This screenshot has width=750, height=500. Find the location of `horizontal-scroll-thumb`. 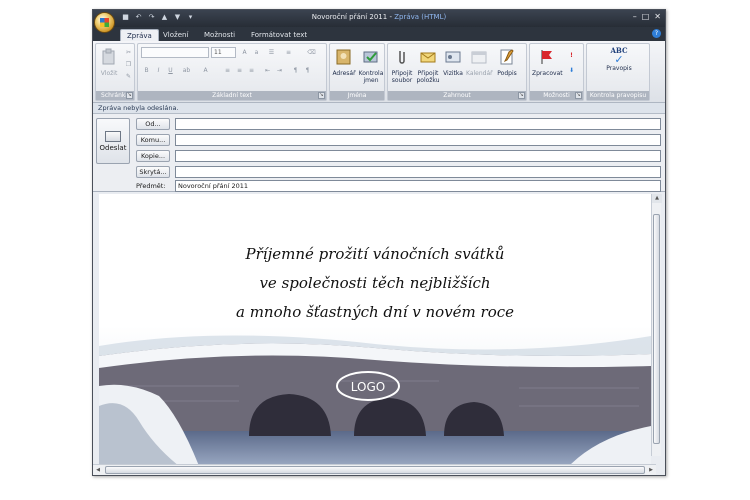

horizontal-scroll-thumb is located at coordinates (375, 470).